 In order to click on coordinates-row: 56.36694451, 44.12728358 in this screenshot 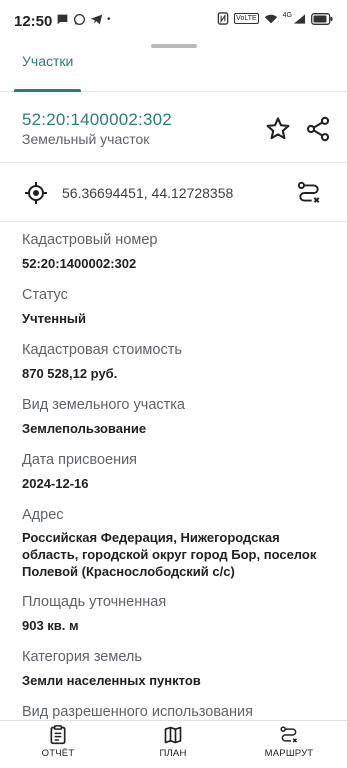, I will do `click(173, 193)`.